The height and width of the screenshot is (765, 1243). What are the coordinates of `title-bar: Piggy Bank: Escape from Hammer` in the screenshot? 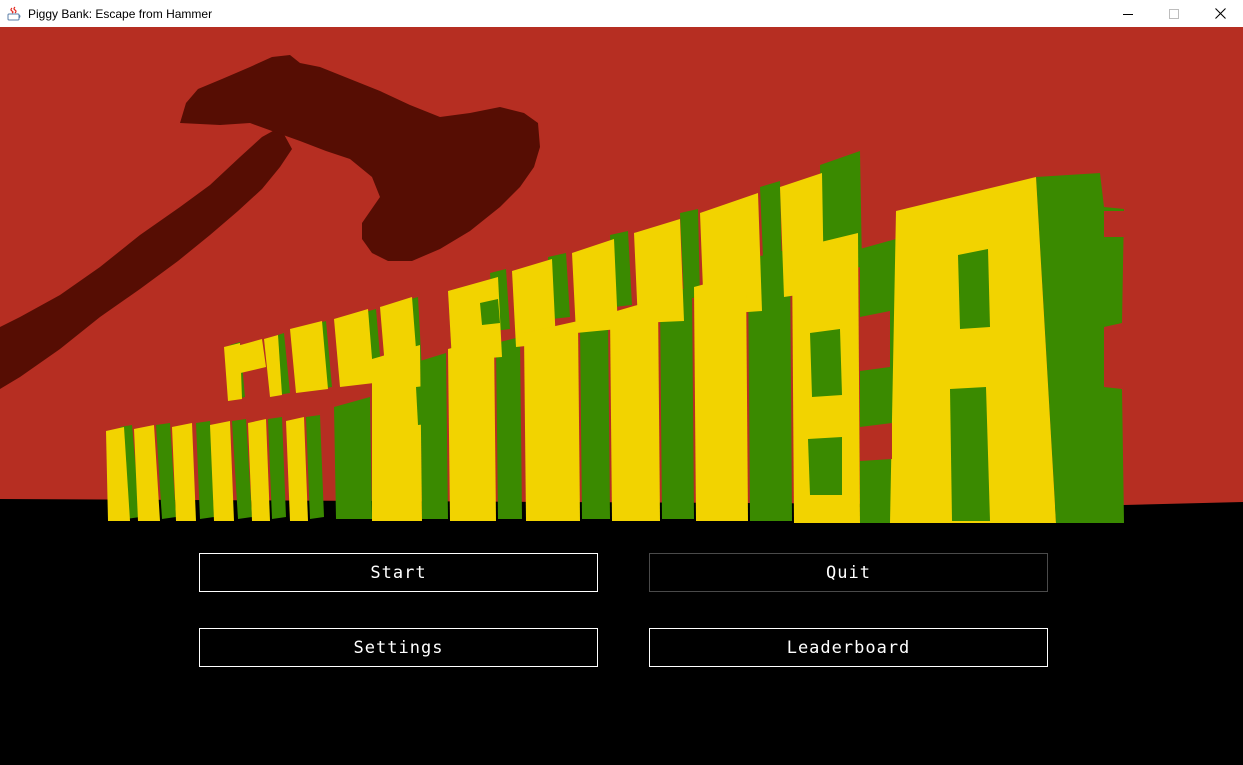 It's located at (621, 13).